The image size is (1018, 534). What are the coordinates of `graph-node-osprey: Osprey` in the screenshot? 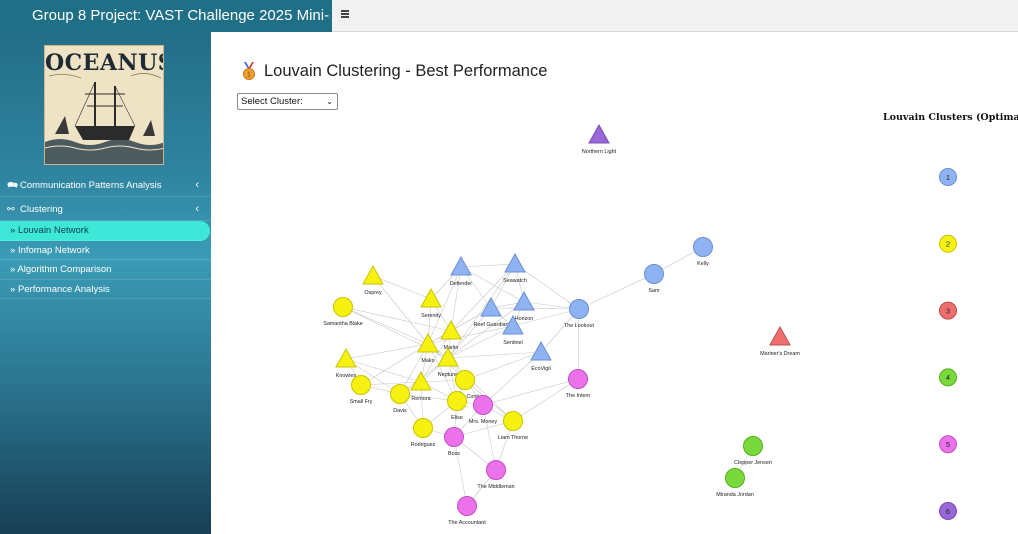 It's located at (373, 280).